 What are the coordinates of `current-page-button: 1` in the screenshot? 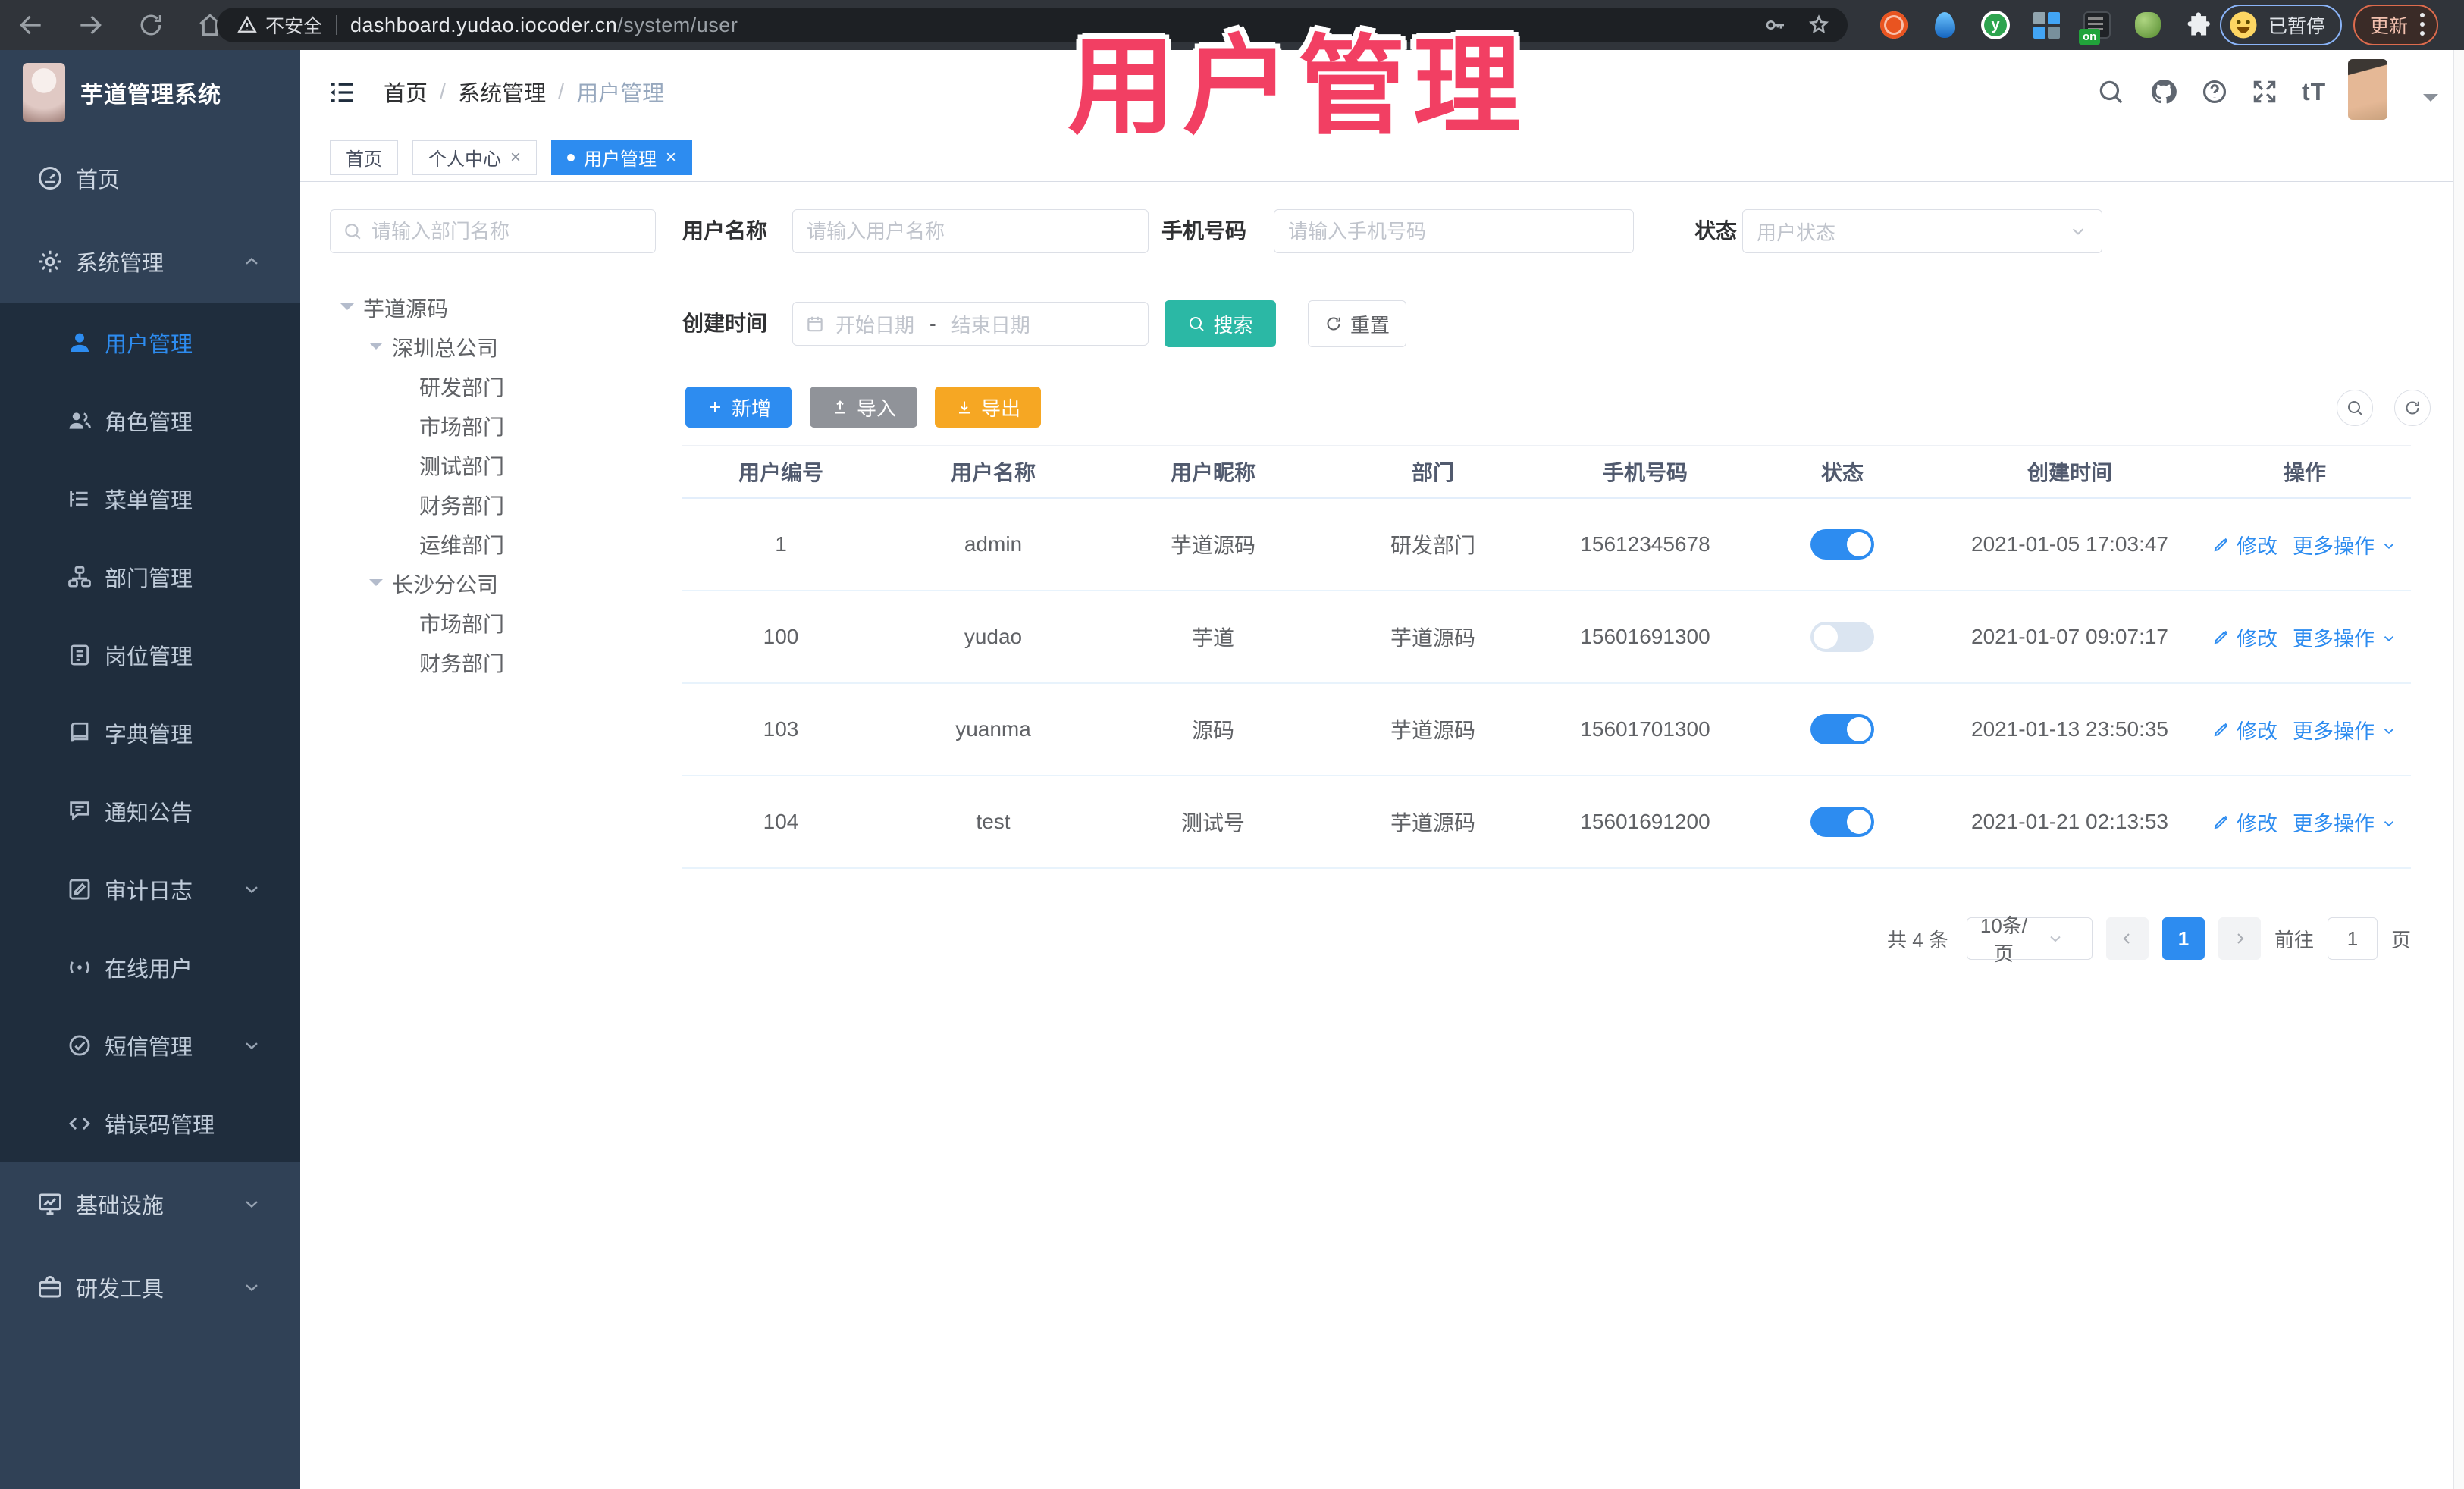 It's located at (2183, 938).